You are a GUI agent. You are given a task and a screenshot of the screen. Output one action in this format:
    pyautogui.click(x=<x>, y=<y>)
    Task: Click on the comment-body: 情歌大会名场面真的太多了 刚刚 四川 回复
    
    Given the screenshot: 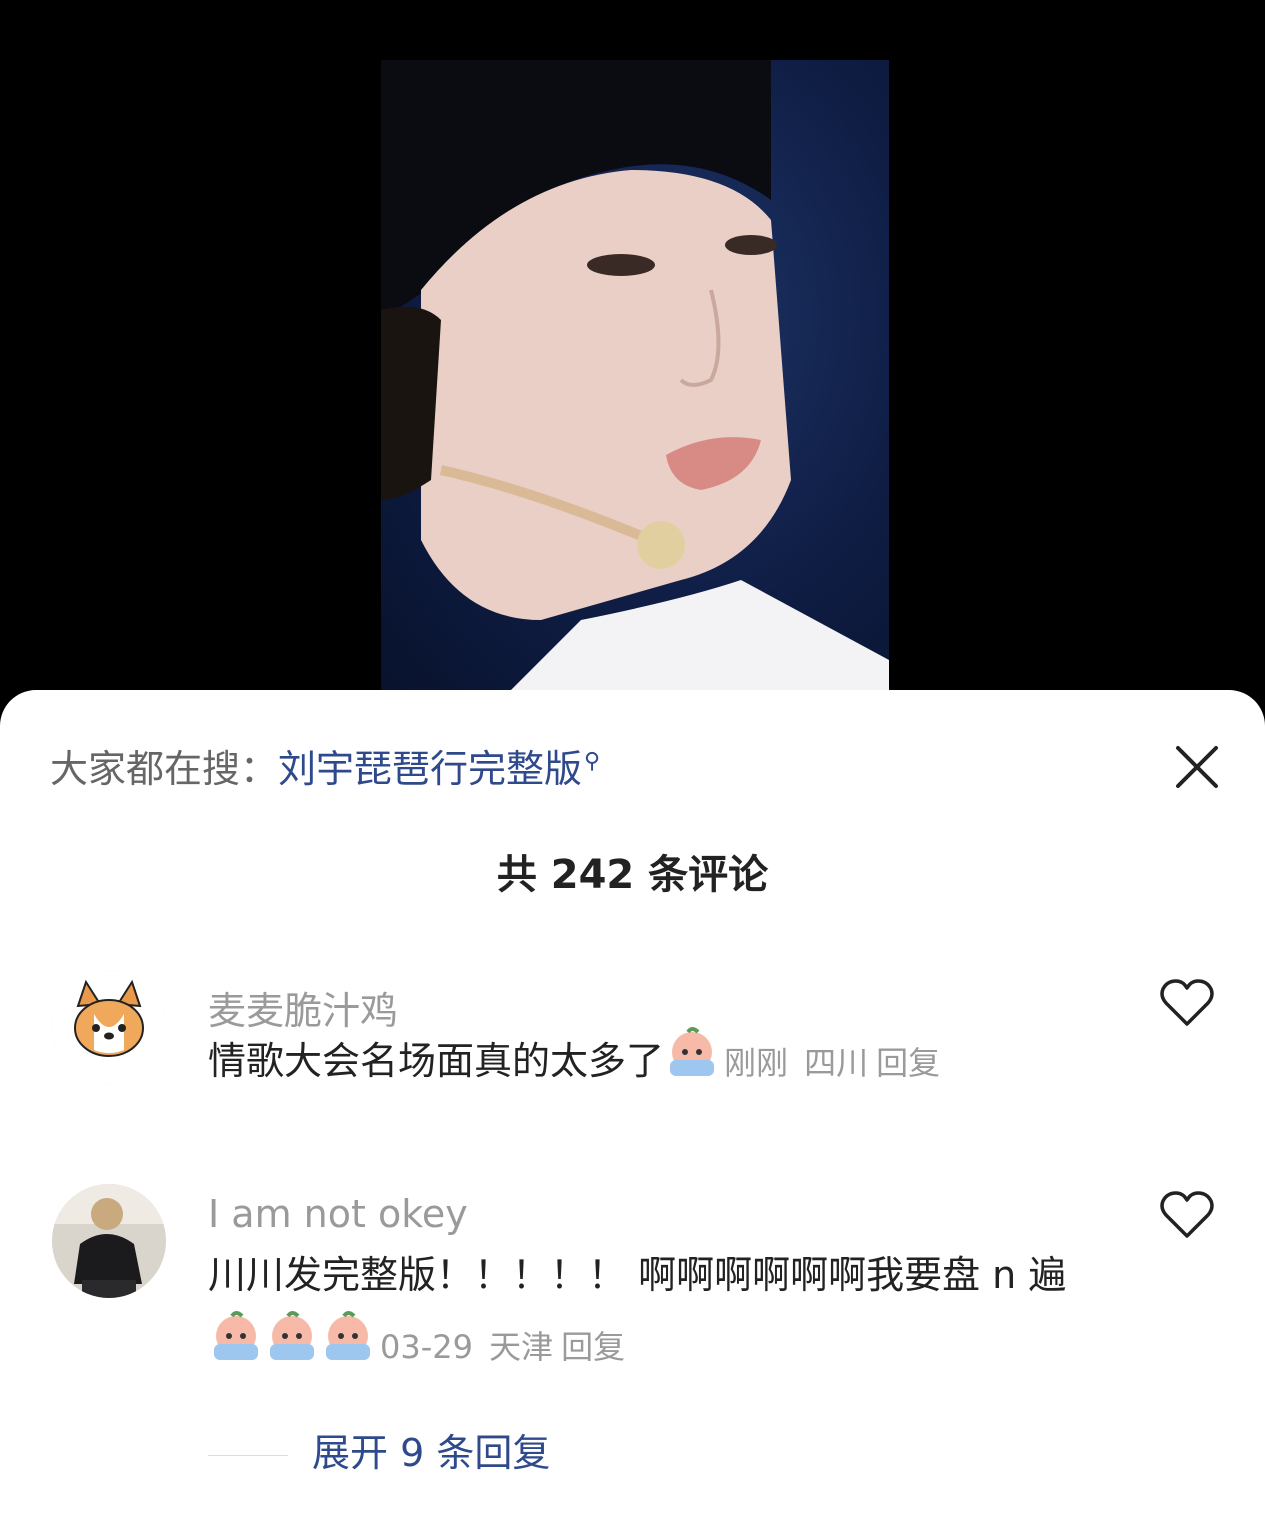 What is the action you would take?
    pyautogui.click(x=658, y=1062)
    